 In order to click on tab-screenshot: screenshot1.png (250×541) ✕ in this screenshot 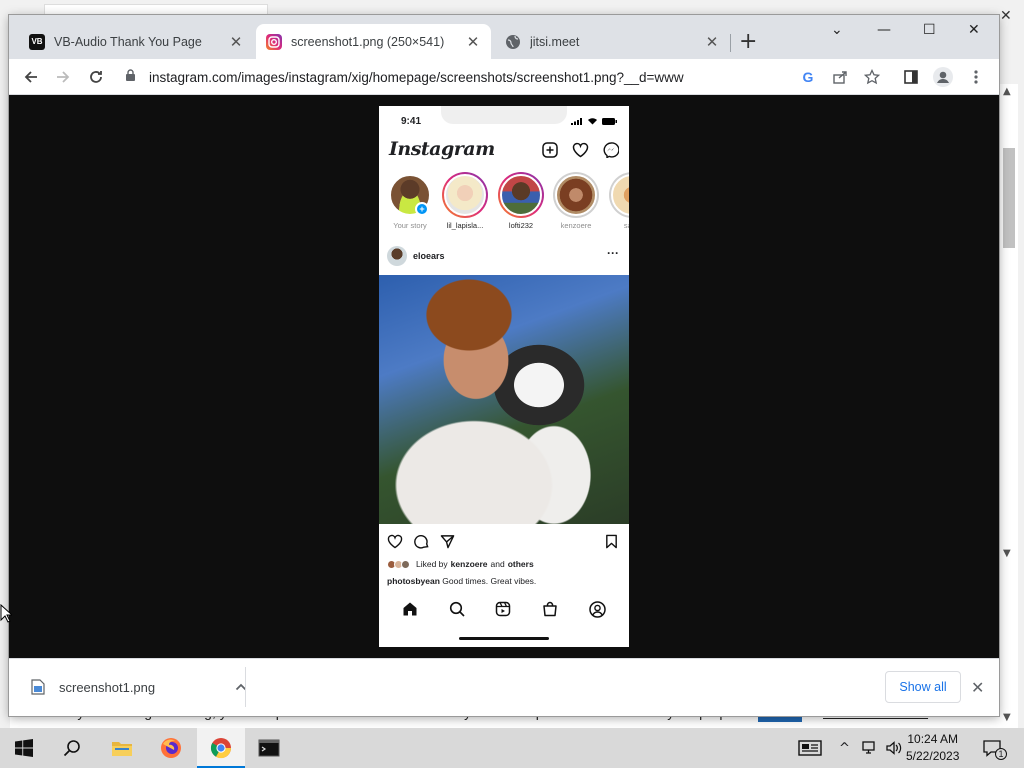, I will do `click(373, 41)`.